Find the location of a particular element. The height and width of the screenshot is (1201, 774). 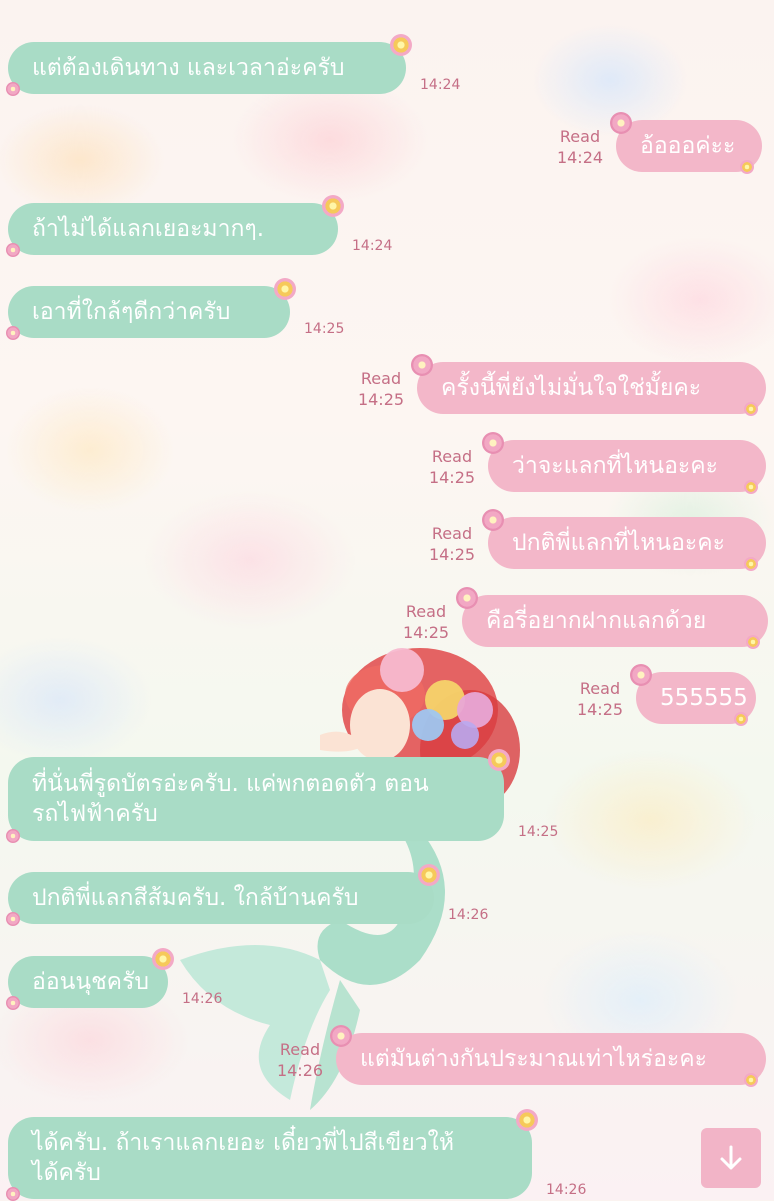

read-receipt: Read 14:24 is located at coordinates (580, 147).